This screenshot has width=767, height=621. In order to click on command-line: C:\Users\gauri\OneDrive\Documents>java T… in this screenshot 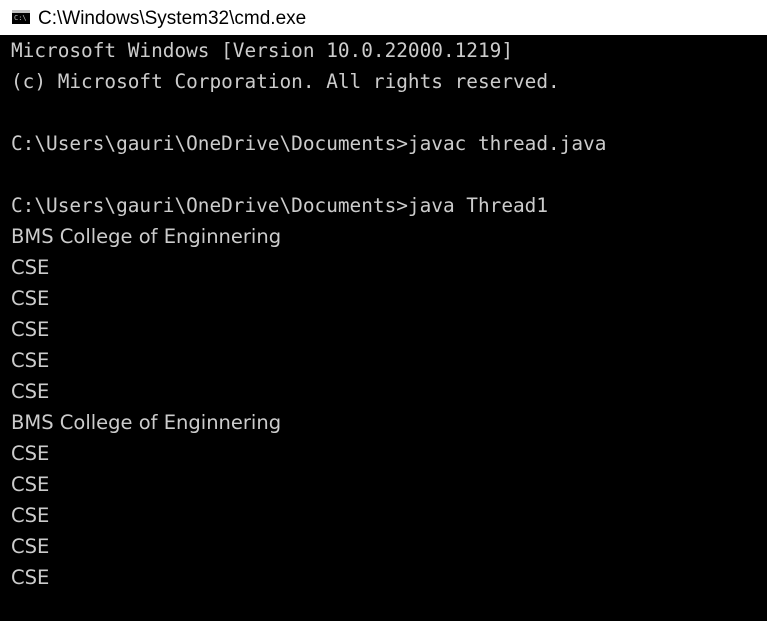, I will do `click(280, 205)`.